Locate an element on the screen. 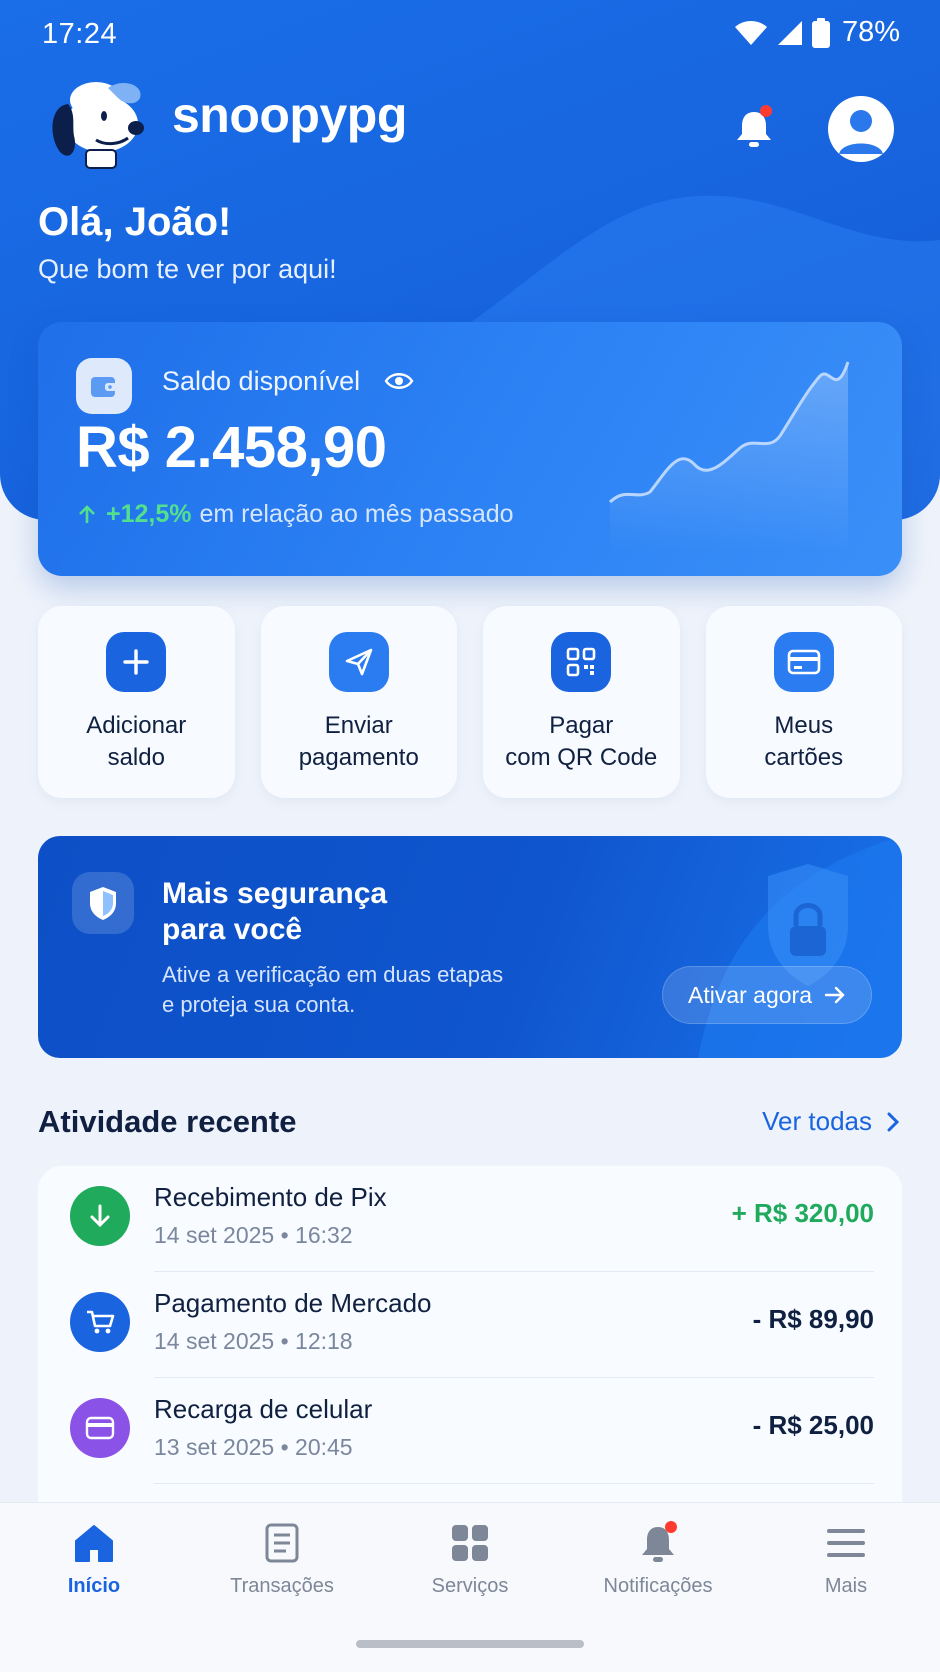  transaction-title: Recarga de celular is located at coordinates (263, 1409).